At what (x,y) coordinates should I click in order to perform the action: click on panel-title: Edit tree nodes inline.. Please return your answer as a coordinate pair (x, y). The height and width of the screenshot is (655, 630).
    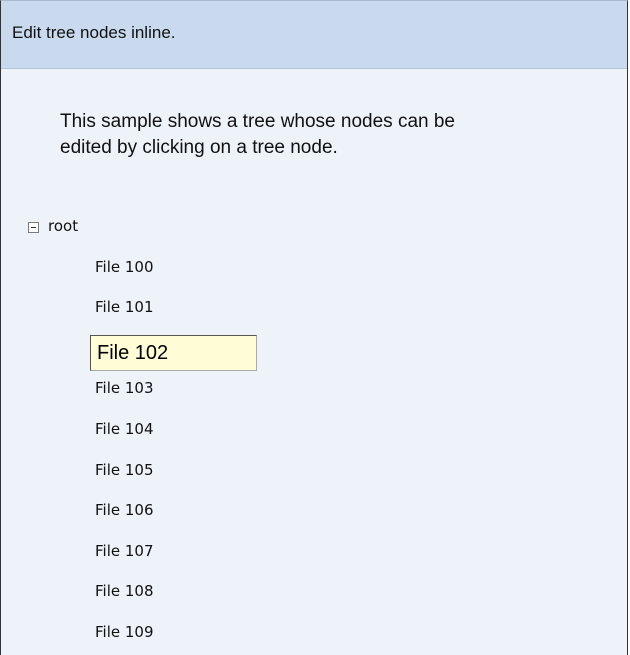
    Looking at the image, I should click on (94, 32).